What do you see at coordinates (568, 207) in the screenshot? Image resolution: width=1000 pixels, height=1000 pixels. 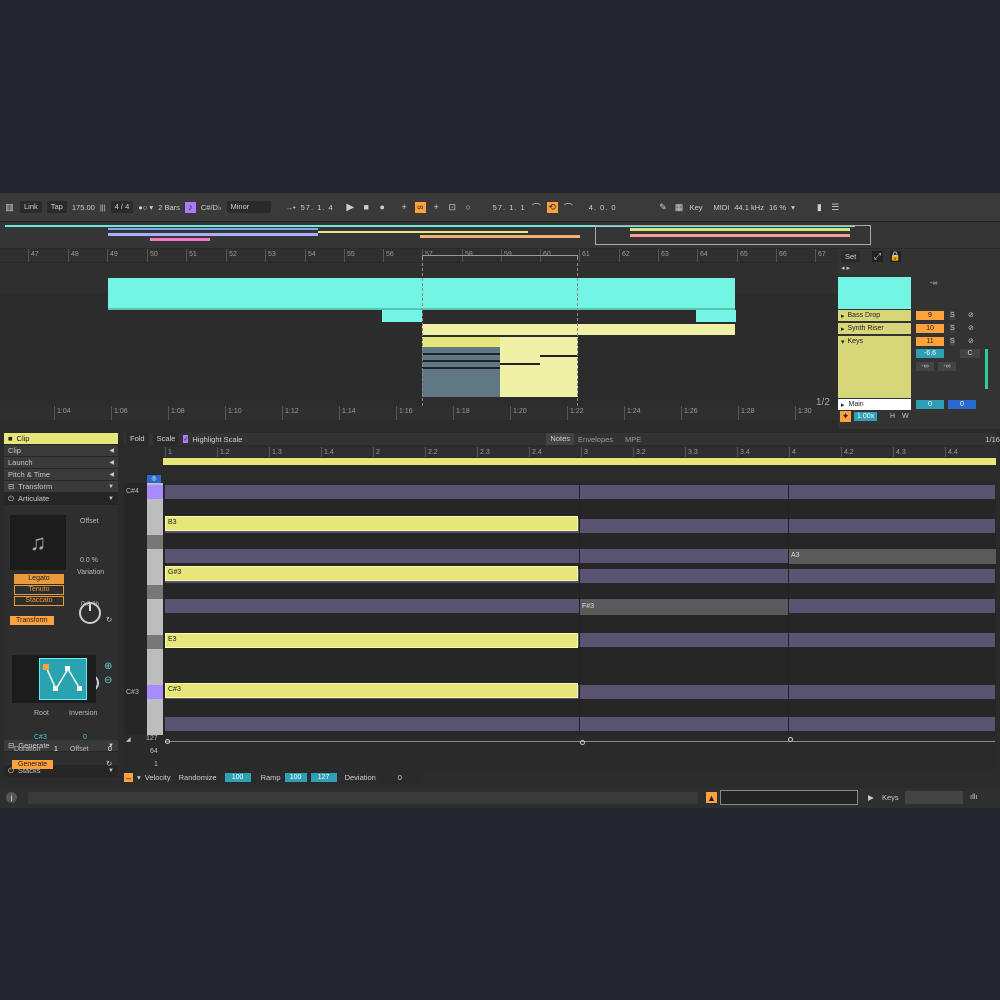 I see `punch-out-icon: ⌒` at bounding box center [568, 207].